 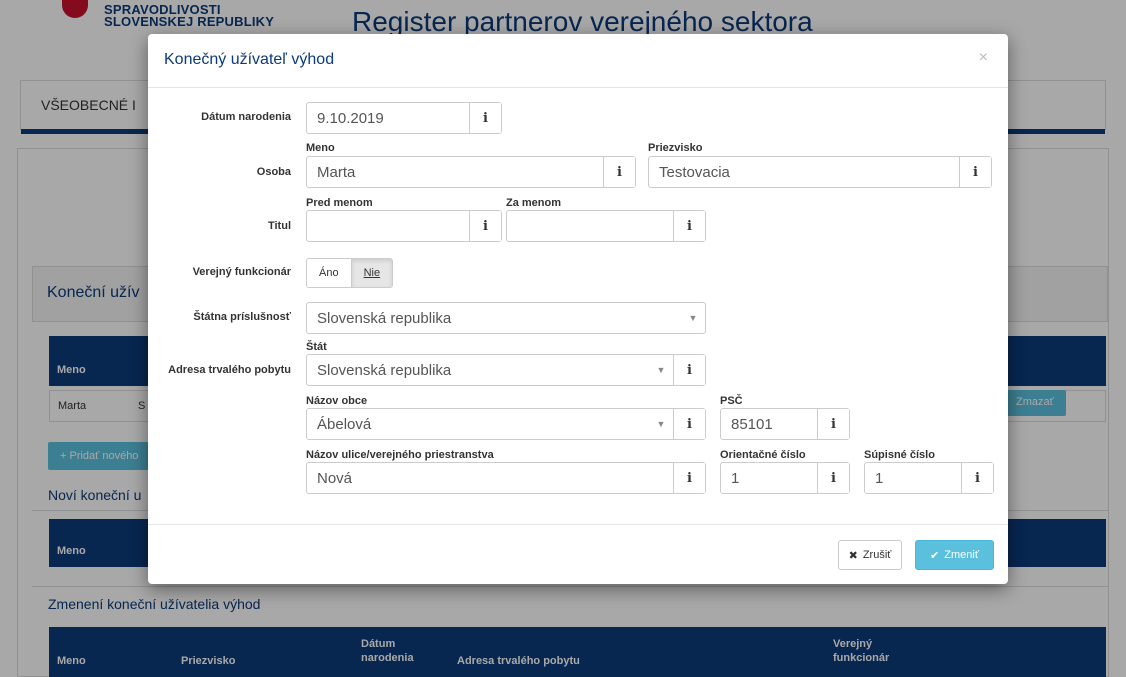 What do you see at coordinates (935, 555) in the screenshot?
I see `checkmark-icon: ✔` at bounding box center [935, 555].